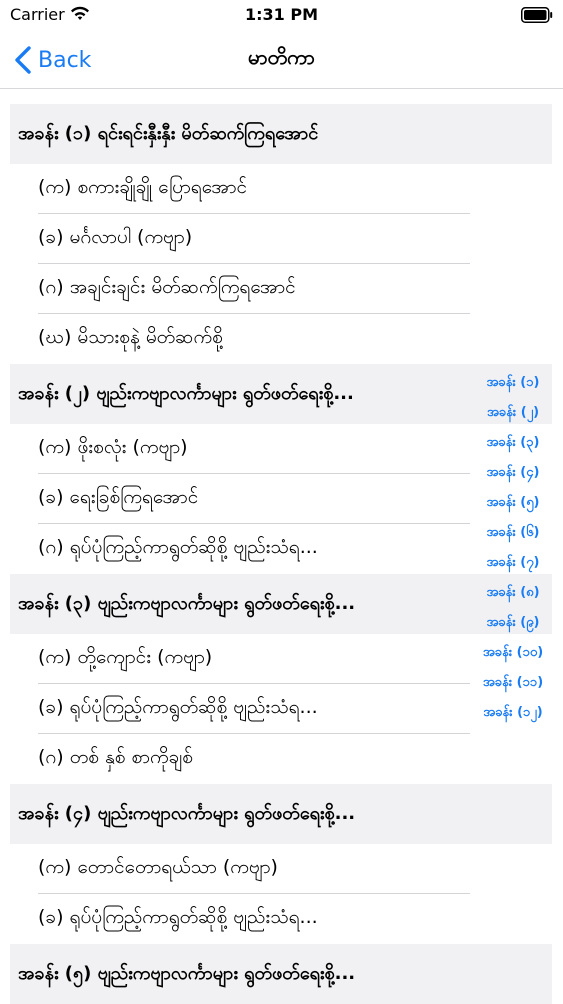 Image resolution: width=563 pixels, height=1004 pixels. I want to click on section-index-item: အခန်း (၅), so click(513, 503).